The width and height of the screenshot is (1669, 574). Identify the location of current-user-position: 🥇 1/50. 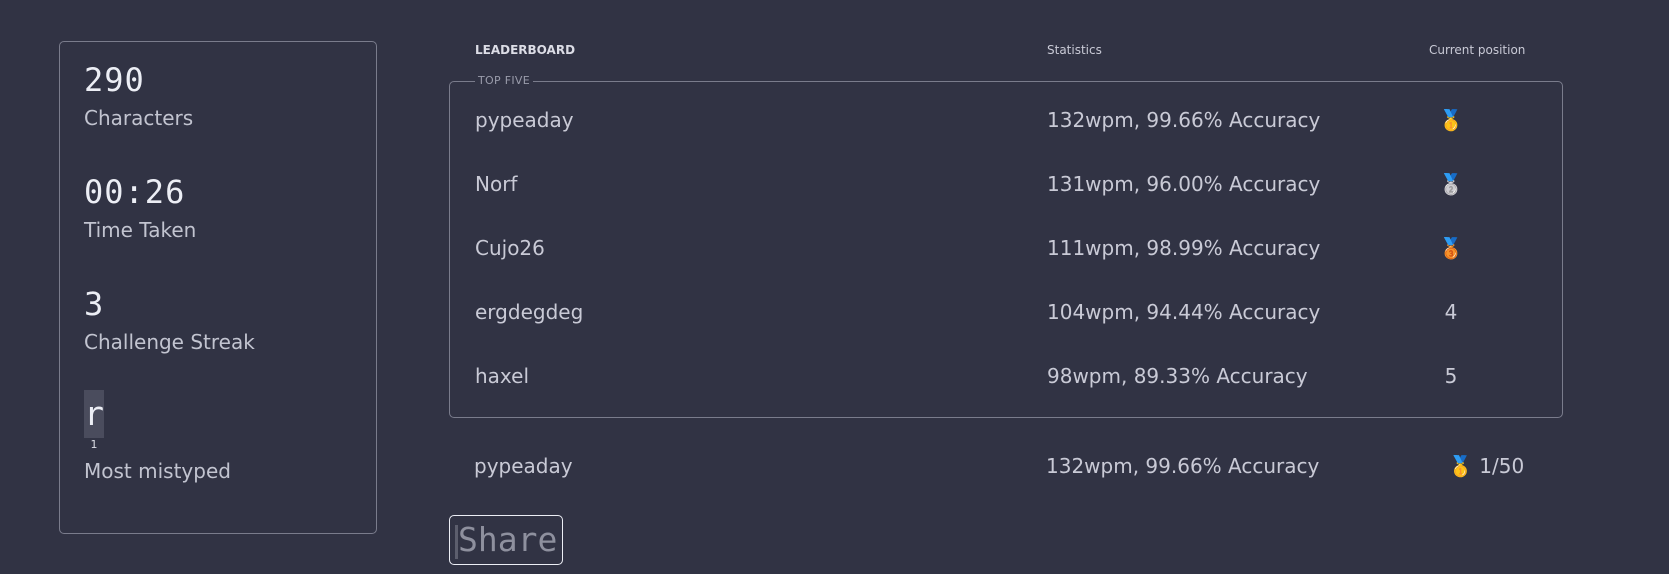
(1486, 466).